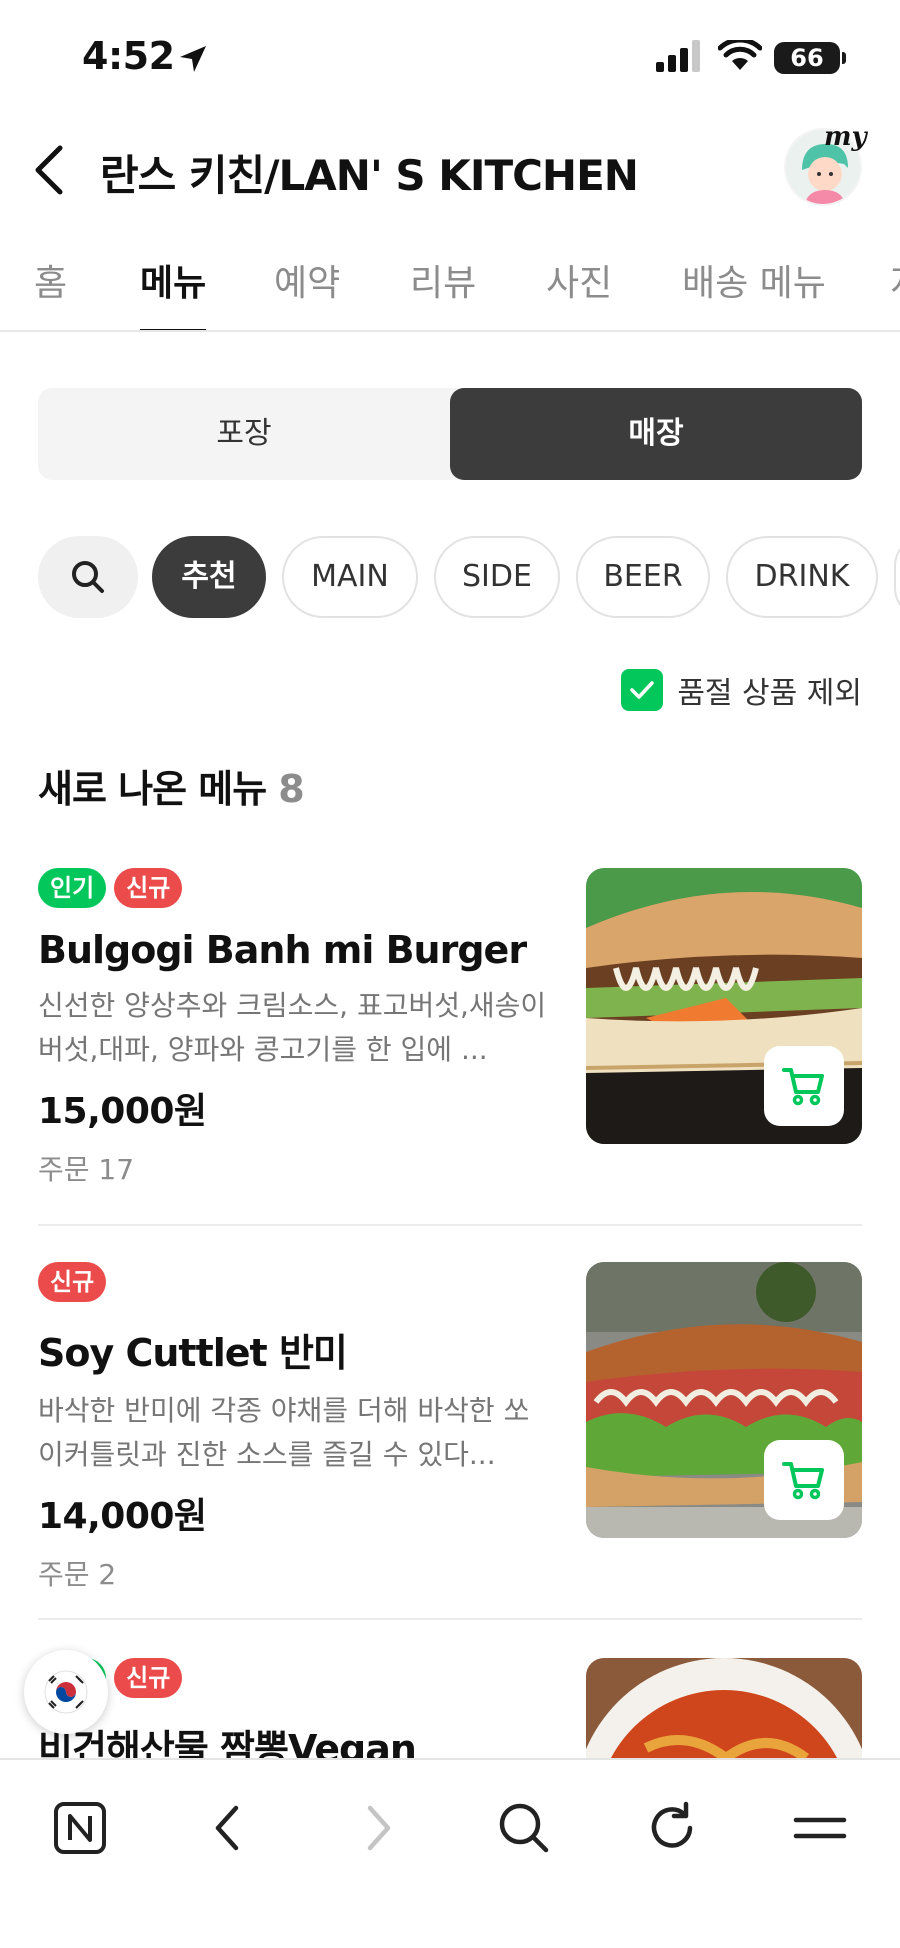 The width and height of the screenshot is (900, 1948). I want to click on takeout-option: 포장, so click(244, 434).